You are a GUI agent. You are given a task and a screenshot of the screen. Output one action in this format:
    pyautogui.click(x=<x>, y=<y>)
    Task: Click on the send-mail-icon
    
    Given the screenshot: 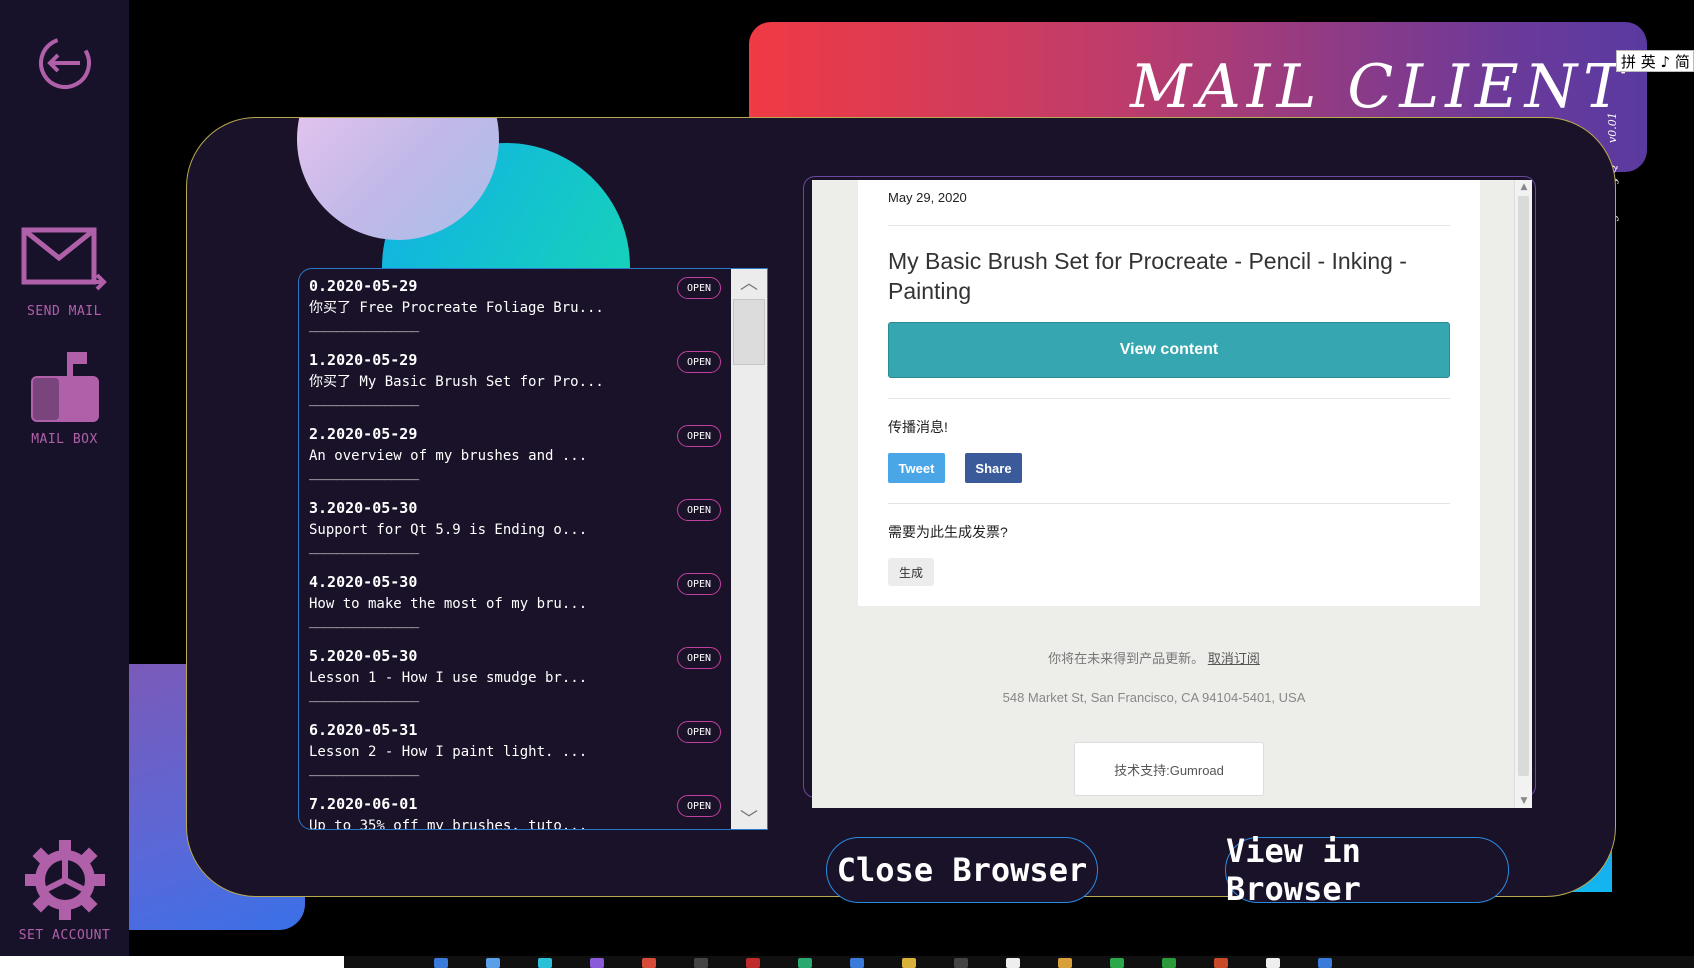 What is the action you would take?
    pyautogui.click(x=64, y=259)
    